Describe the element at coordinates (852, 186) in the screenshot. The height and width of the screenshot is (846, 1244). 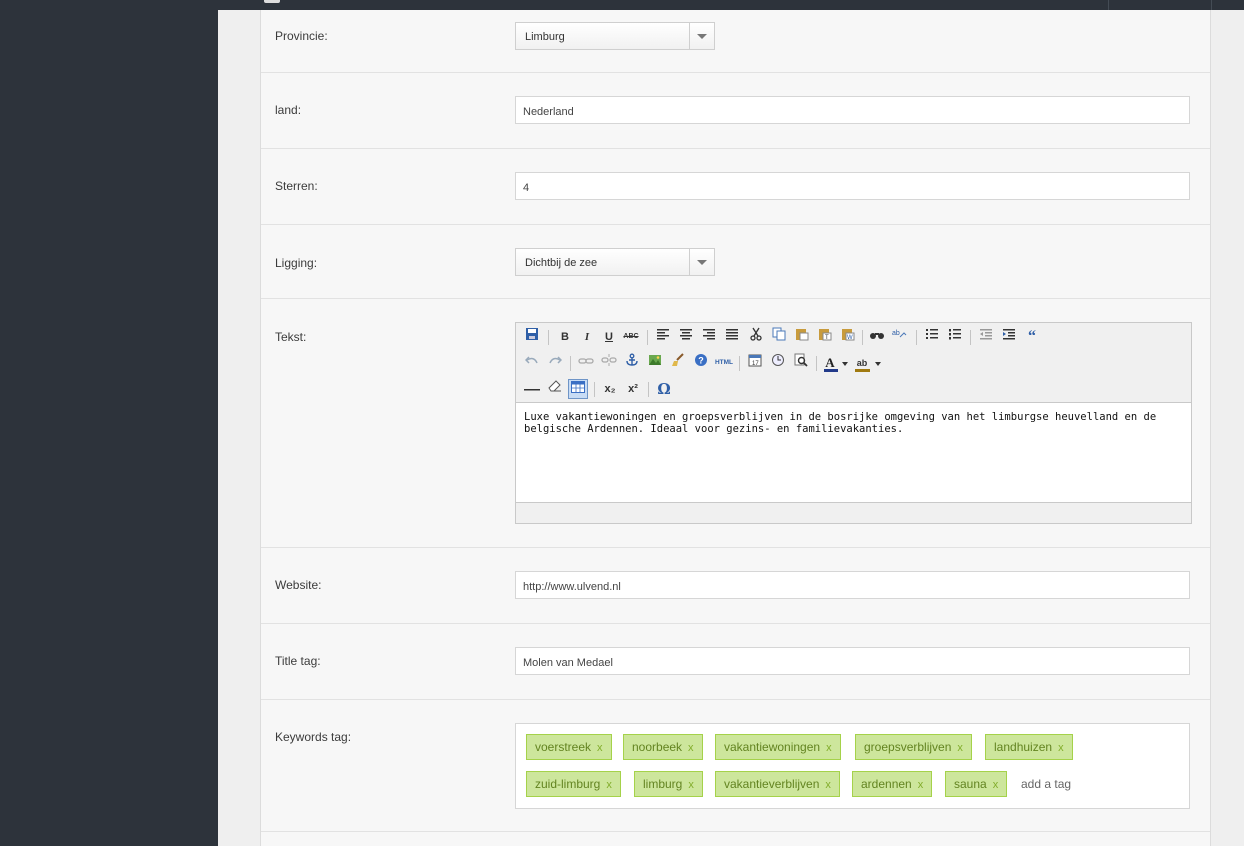
I see `sterren-input: 4` at that location.